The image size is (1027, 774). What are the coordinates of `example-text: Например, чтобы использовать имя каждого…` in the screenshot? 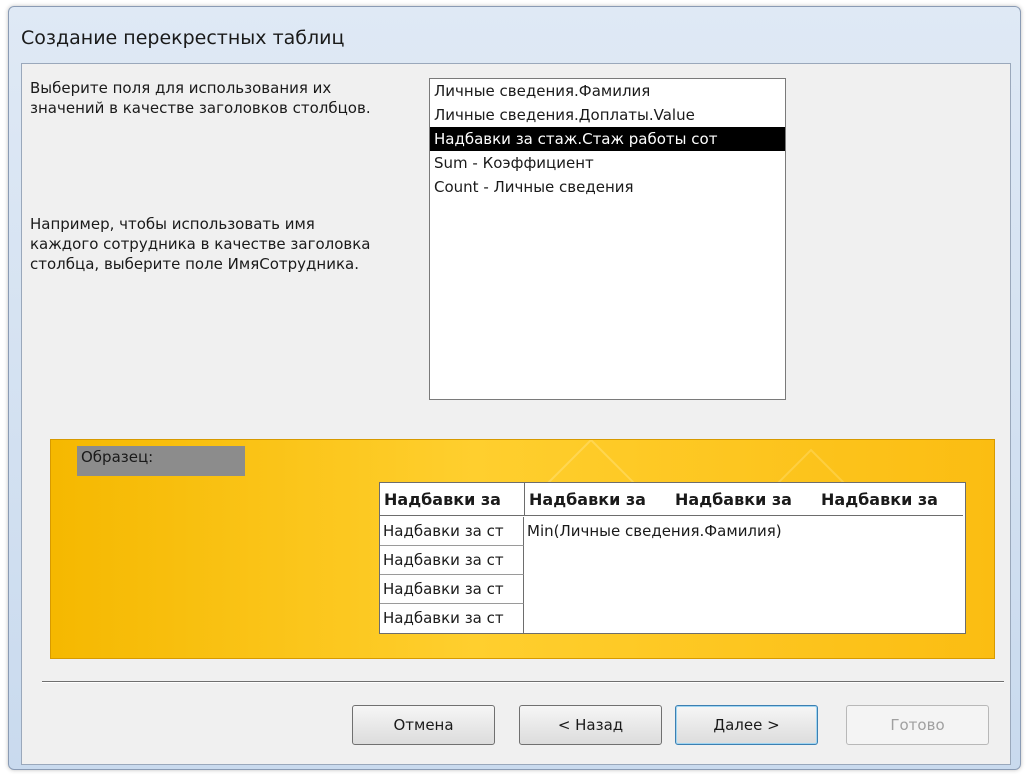 It's located at (200, 244).